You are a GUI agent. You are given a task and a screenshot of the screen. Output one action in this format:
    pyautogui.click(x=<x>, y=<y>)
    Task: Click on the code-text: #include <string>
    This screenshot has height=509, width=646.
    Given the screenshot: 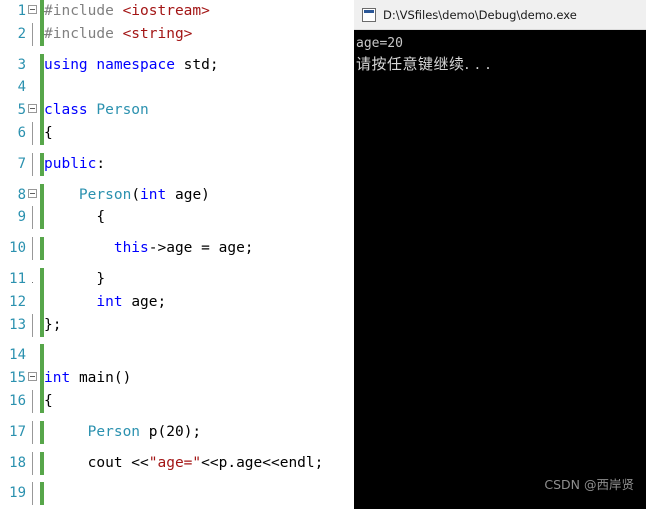 What is the action you would take?
    pyautogui.click(x=199, y=38)
    